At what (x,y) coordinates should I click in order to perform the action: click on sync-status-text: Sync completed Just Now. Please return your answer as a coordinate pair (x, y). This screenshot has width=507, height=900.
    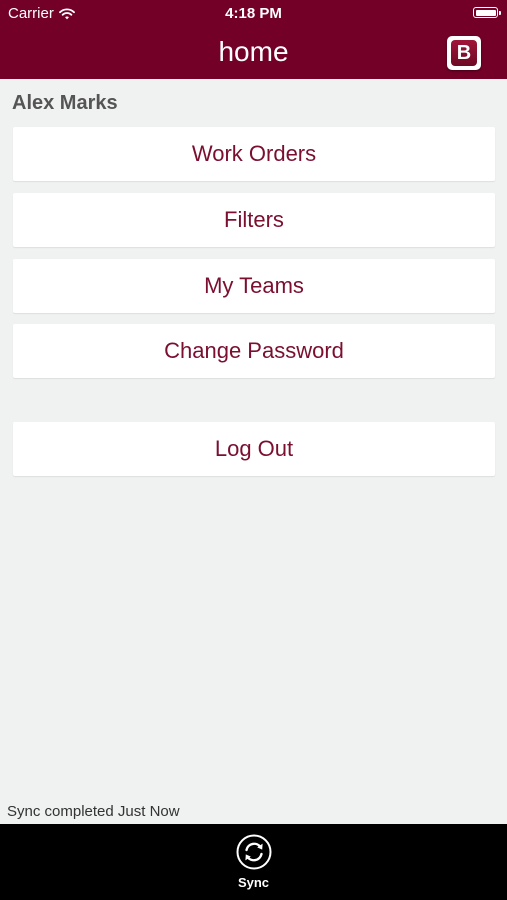
    Looking at the image, I should click on (93, 811).